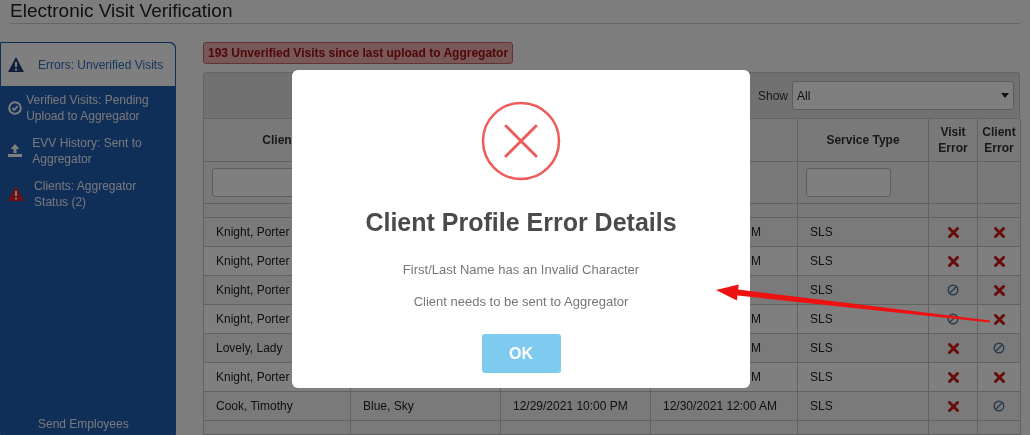  Describe the element at coordinates (521, 141) in the screenshot. I see `error-circle-icon` at that location.